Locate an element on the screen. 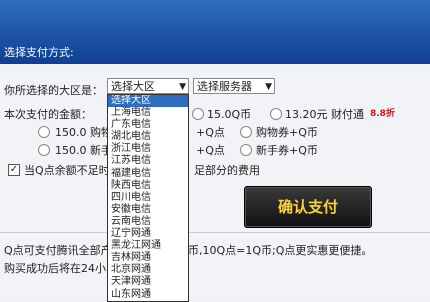  region-option: 福建电信 is located at coordinates (148, 174).